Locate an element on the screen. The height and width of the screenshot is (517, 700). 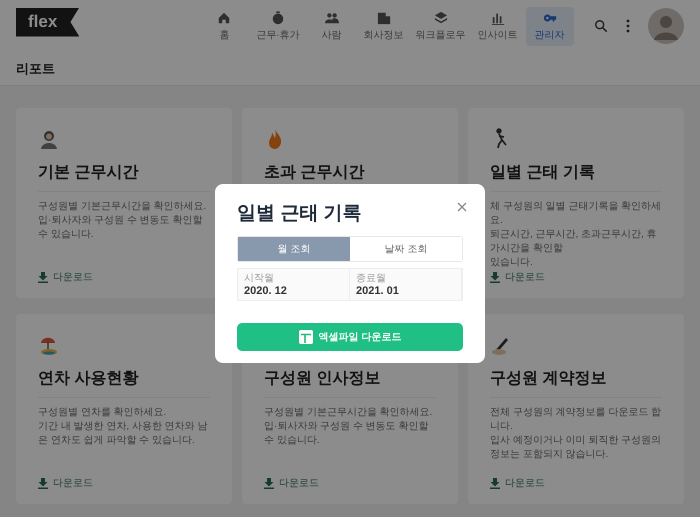
chart-icon is located at coordinates (497, 17).